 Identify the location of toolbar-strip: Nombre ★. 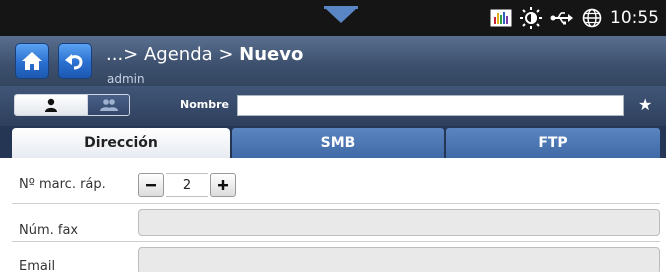
(333, 106).